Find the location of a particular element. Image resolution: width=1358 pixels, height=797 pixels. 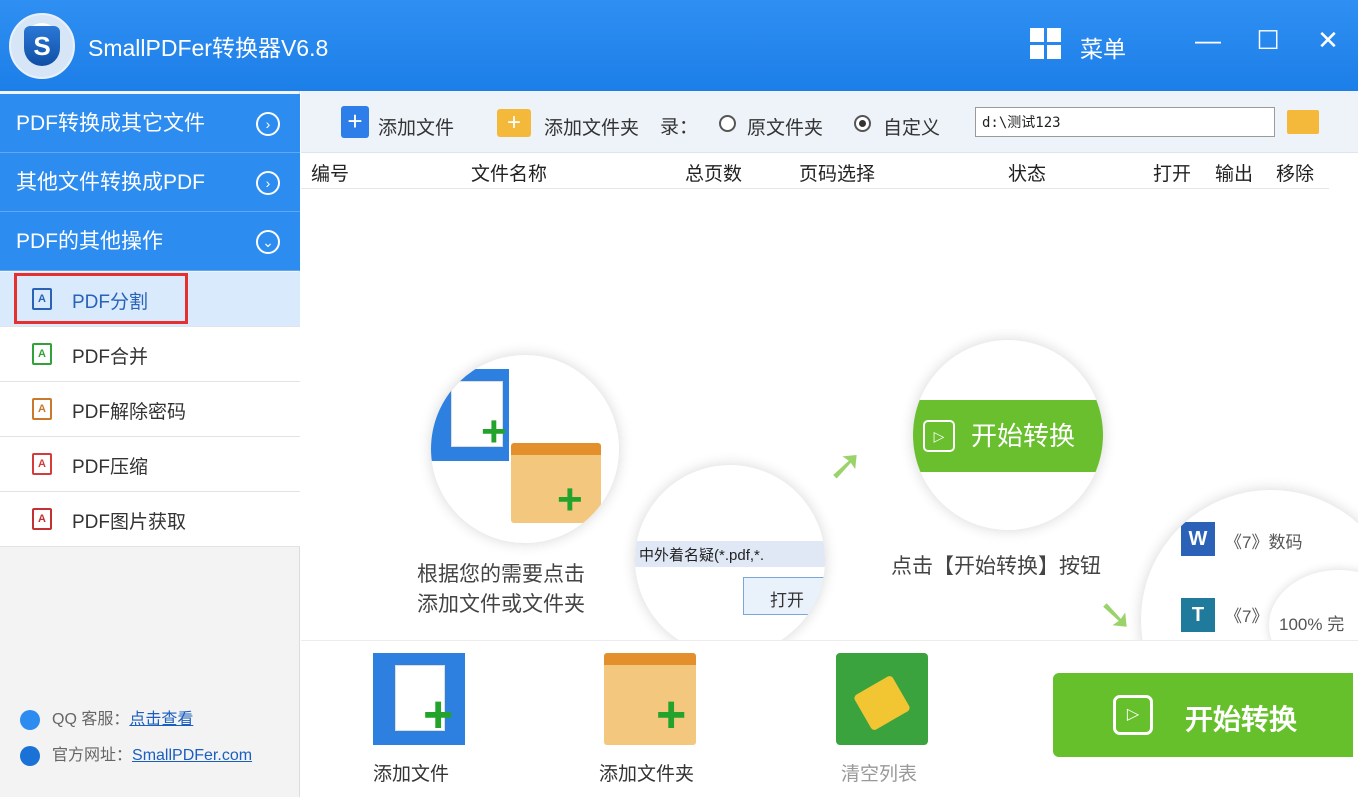

dialog-file-filter: (*.pdf,*. is located at coordinates (739, 555).